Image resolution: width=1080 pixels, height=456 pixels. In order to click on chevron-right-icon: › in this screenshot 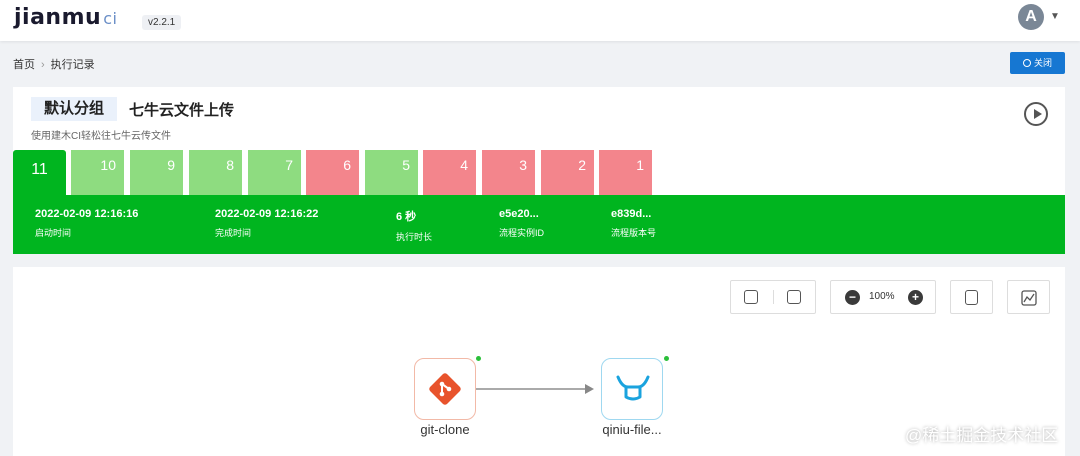, I will do `click(43, 65)`.